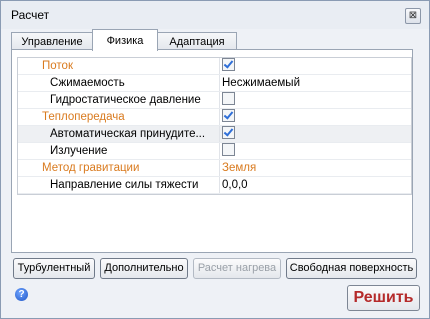 This screenshot has width=430, height=319. I want to click on property-name: Гидростатическое давление, so click(125, 100).